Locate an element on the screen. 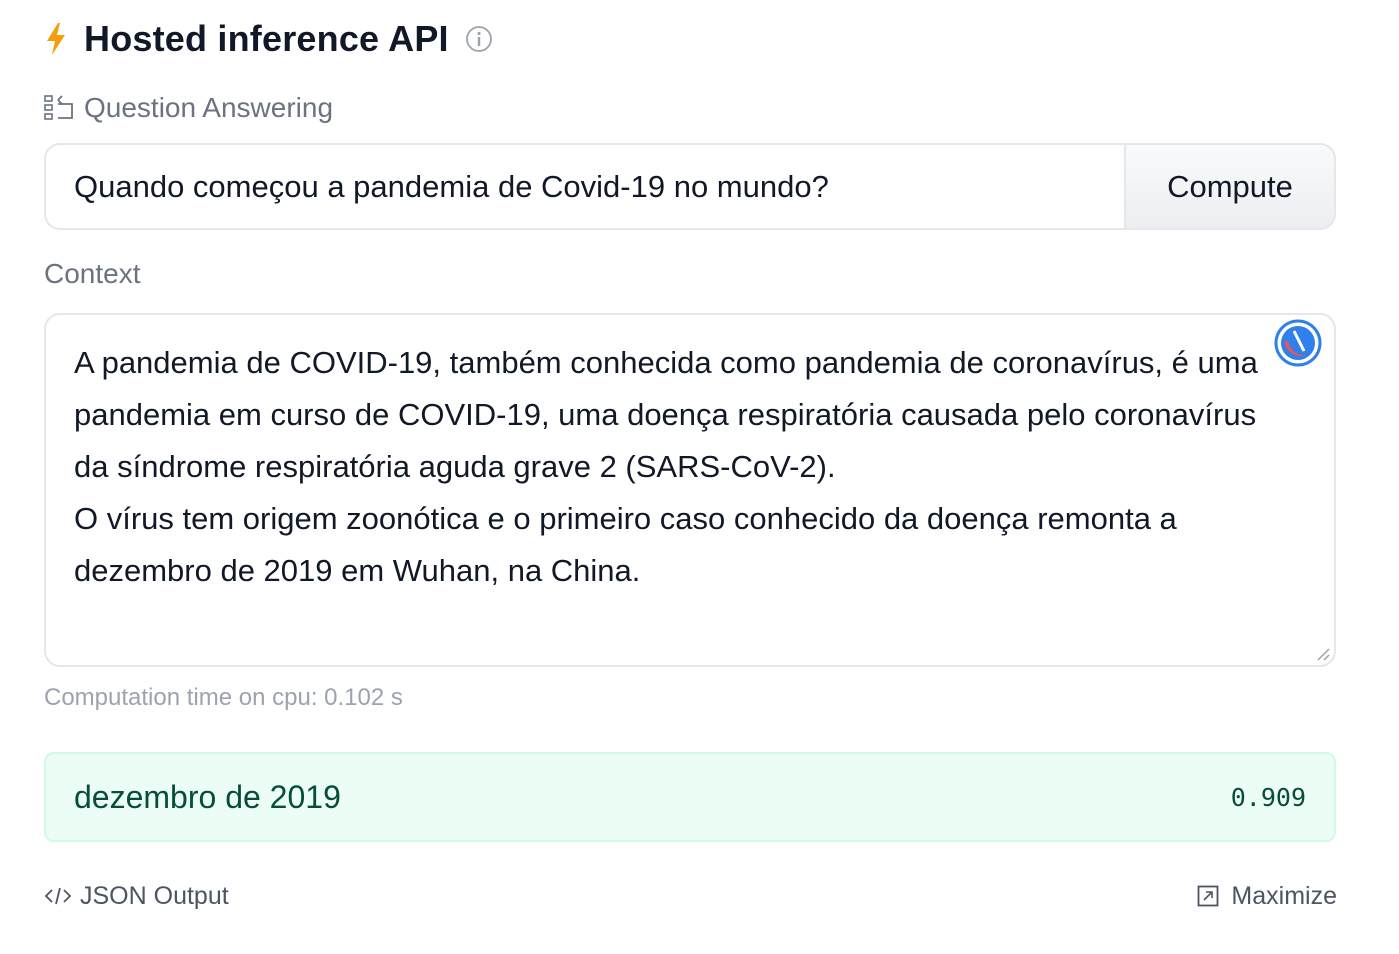  task-type: Question Answering is located at coordinates (188, 108).